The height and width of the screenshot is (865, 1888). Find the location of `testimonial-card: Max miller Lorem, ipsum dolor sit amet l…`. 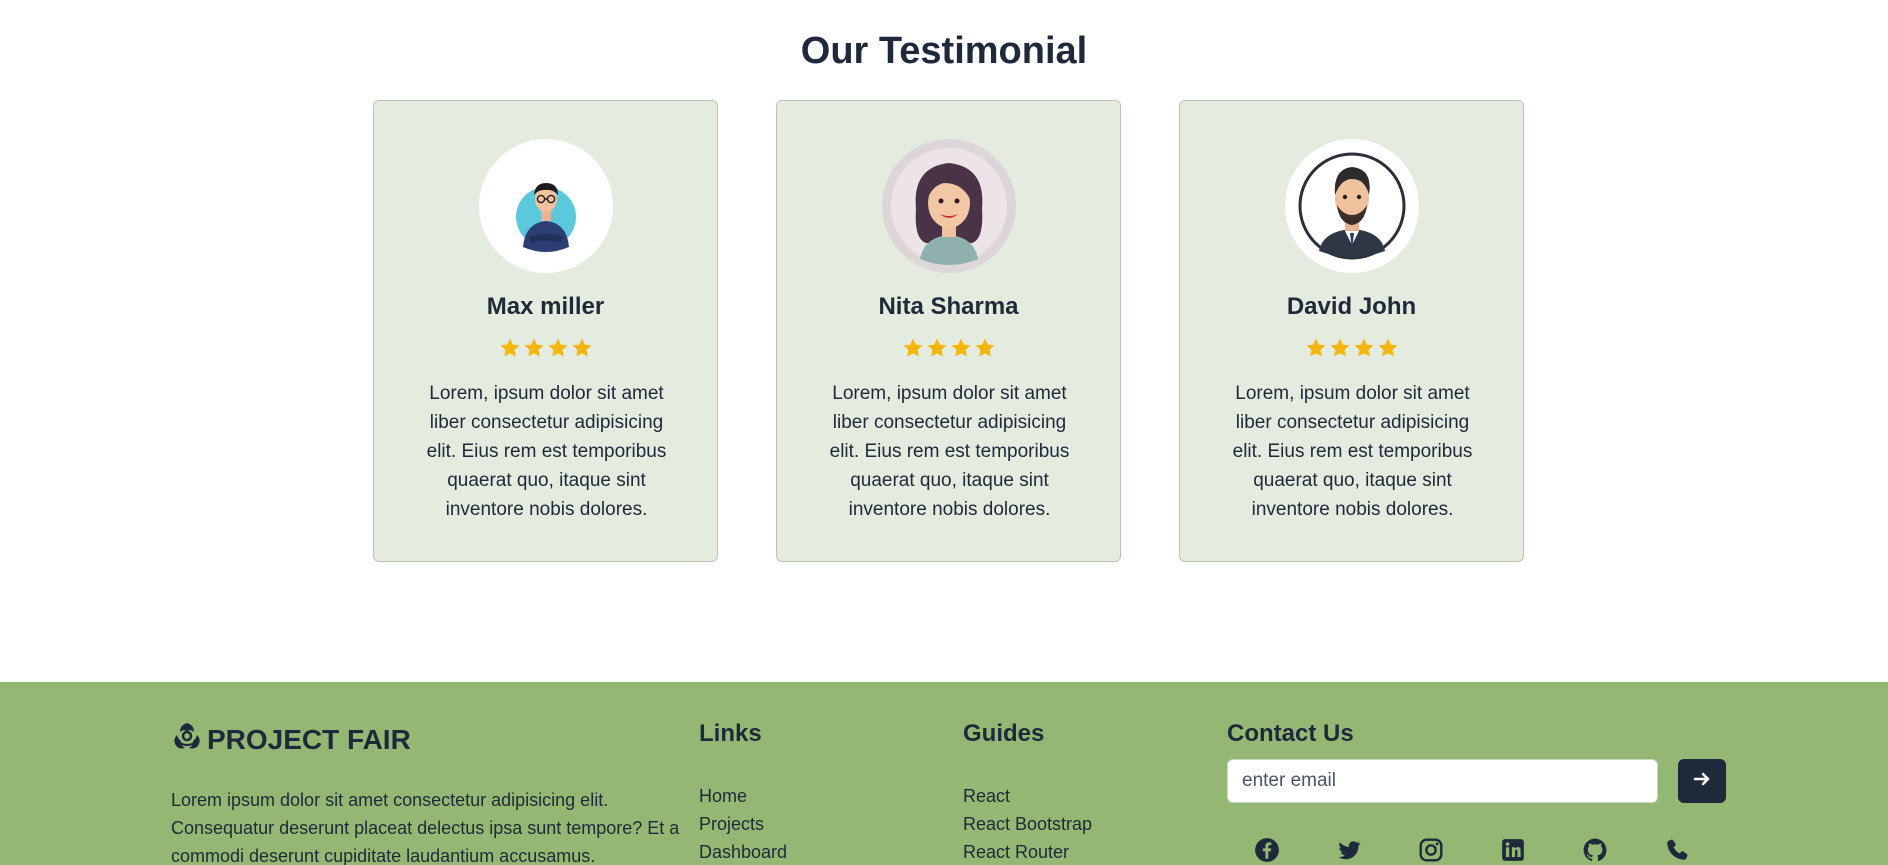

testimonial-card: Max miller Lorem, ipsum dolor sit amet l… is located at coordinates (545, 331).